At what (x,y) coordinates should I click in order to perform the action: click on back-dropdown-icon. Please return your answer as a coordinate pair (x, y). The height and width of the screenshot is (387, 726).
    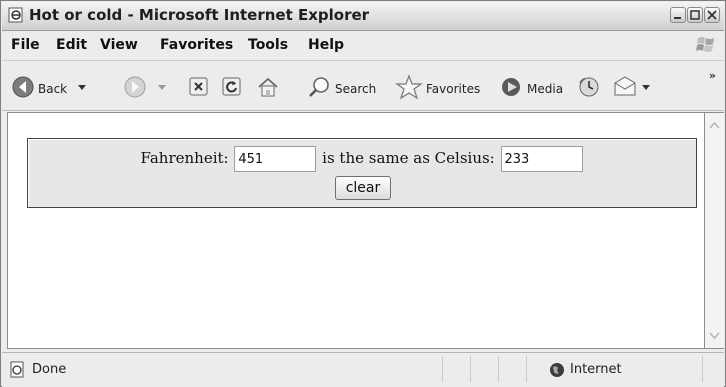
    Looking at the image, I should click on (82, 87).